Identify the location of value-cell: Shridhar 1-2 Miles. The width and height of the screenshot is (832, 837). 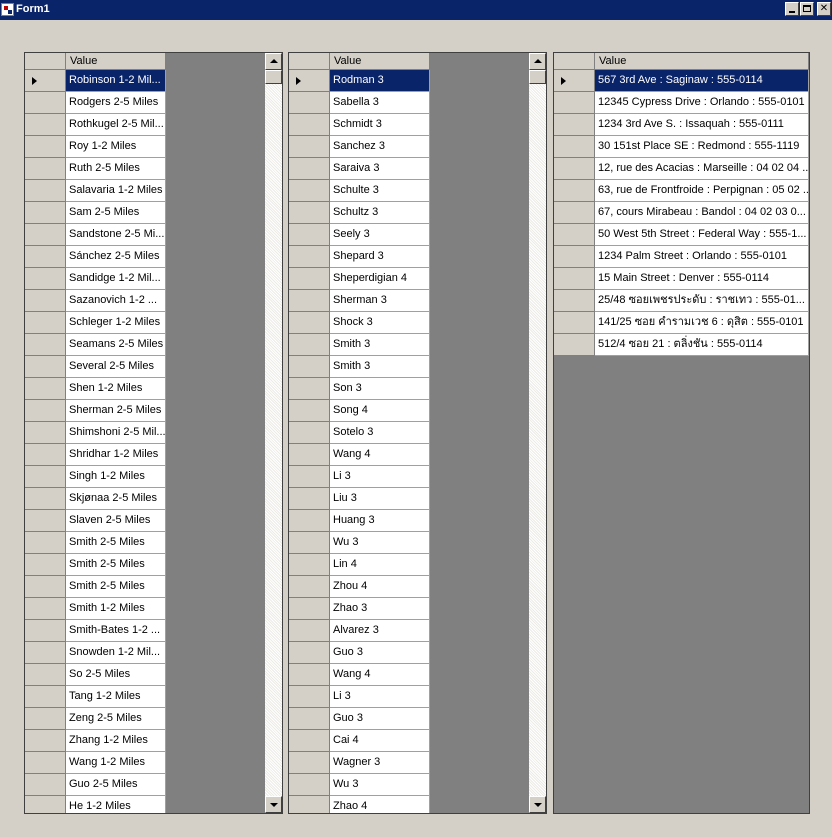
(116, 455).